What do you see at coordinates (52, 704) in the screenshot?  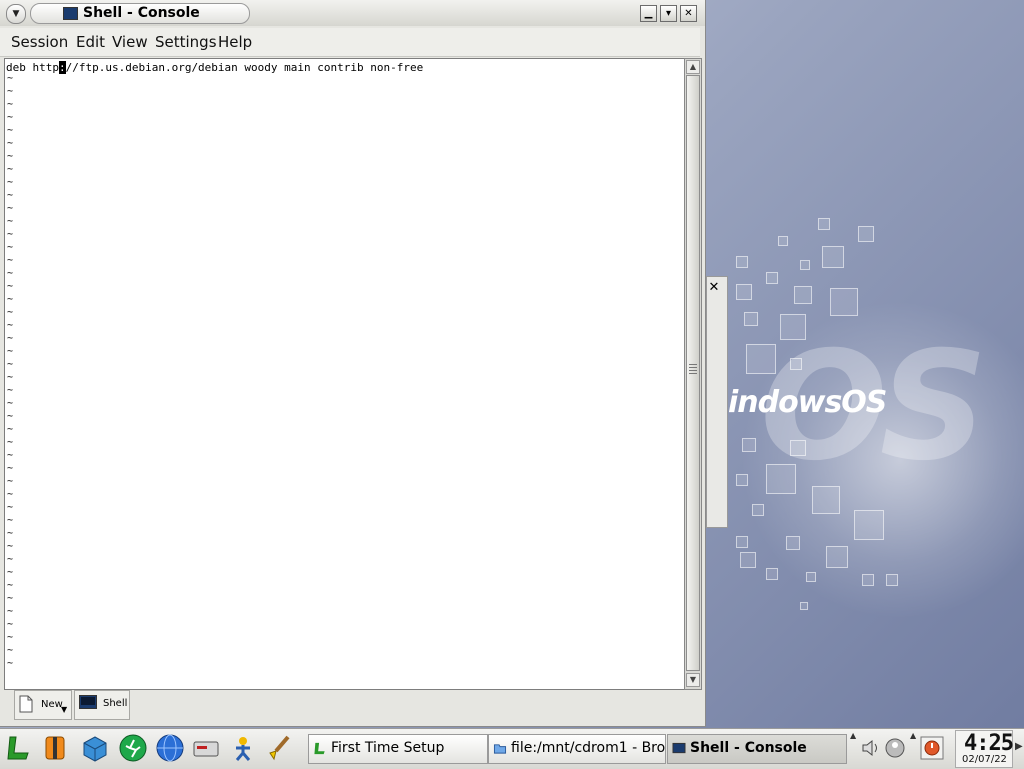 I see `new-session-label: New` at bounding box center [52, 704].